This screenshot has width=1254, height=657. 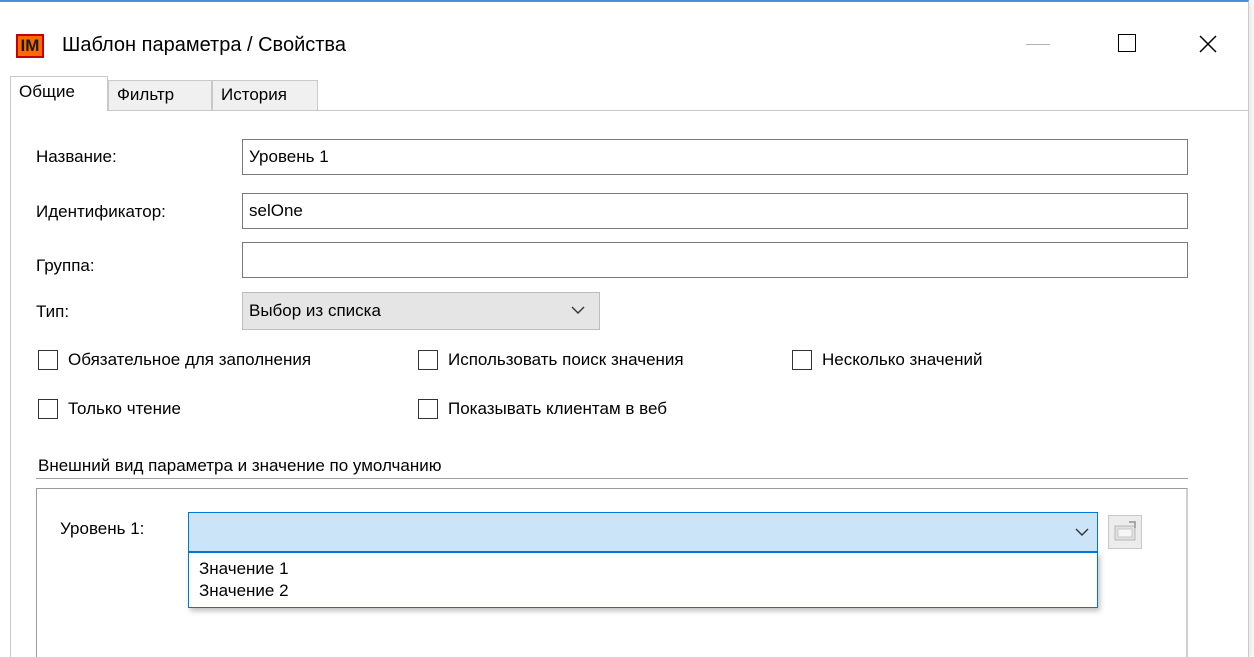 I want to click on default-value-select, so click(x=643, y=532).